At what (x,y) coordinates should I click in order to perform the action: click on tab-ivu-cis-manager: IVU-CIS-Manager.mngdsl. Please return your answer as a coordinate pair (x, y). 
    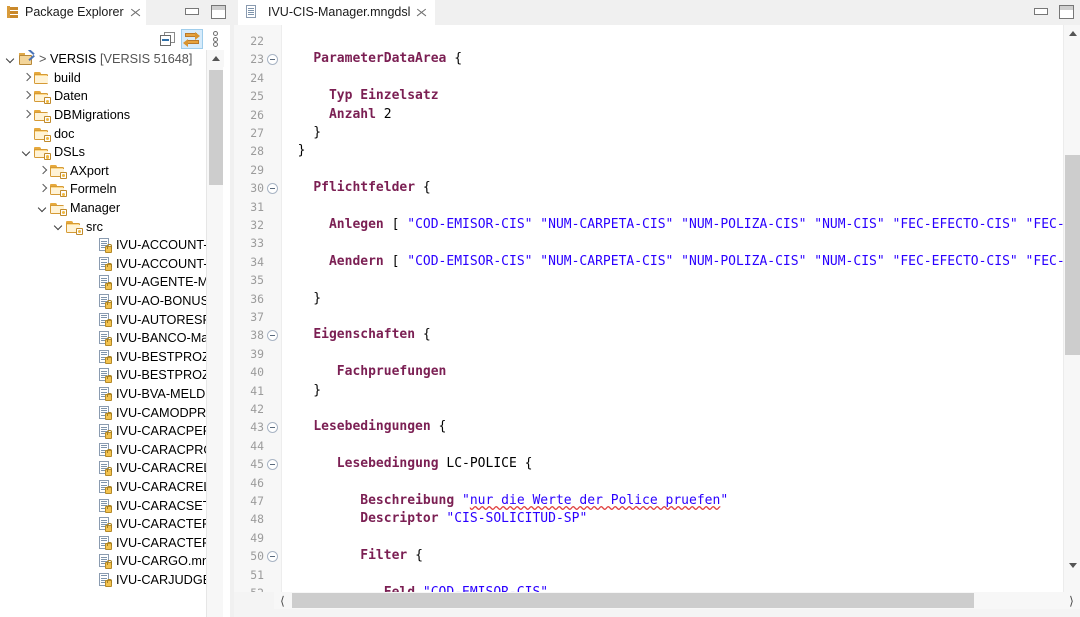
    Looking at the image, I should click on (337, 12).